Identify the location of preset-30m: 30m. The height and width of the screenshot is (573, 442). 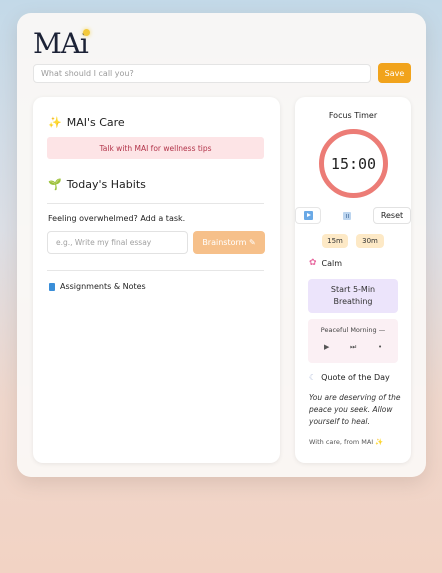
(370, 241).